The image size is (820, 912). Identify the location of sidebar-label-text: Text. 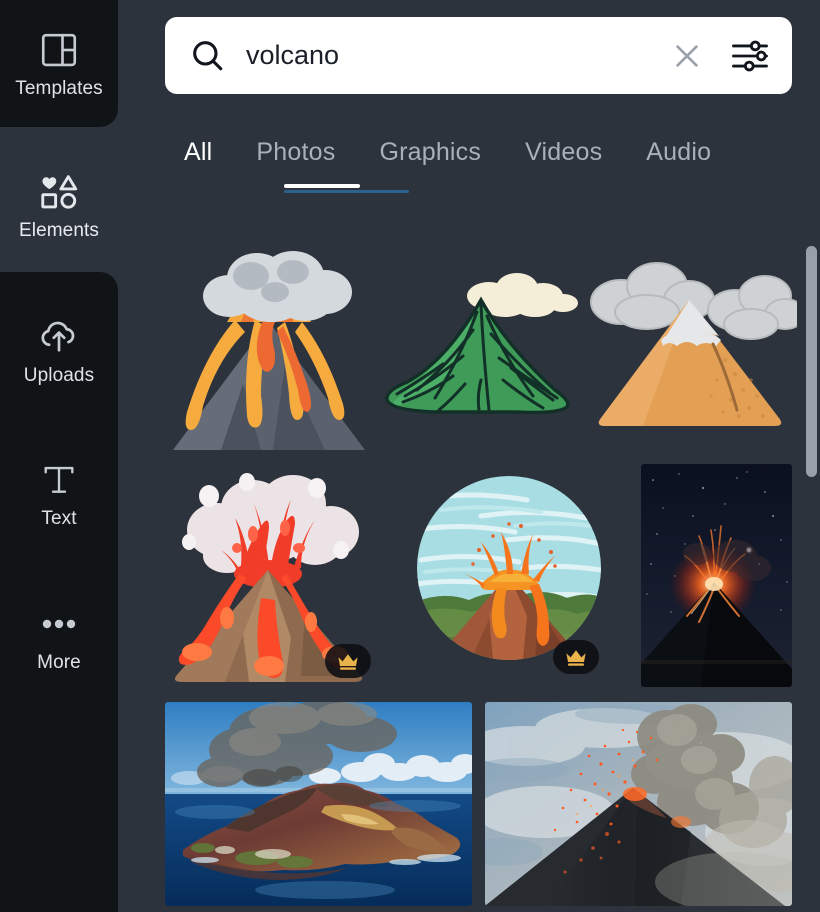
(59, 518).